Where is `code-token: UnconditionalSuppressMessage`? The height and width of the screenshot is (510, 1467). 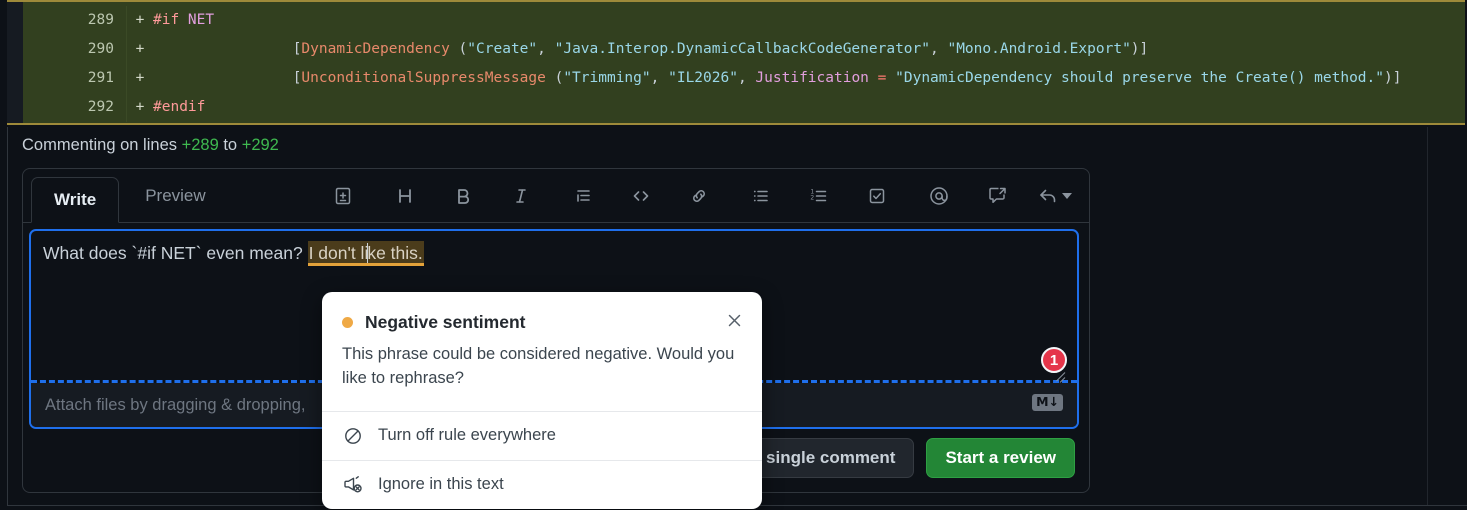
code-token: UnconditionalSuppressMessage is located at coordinates (423, 78).